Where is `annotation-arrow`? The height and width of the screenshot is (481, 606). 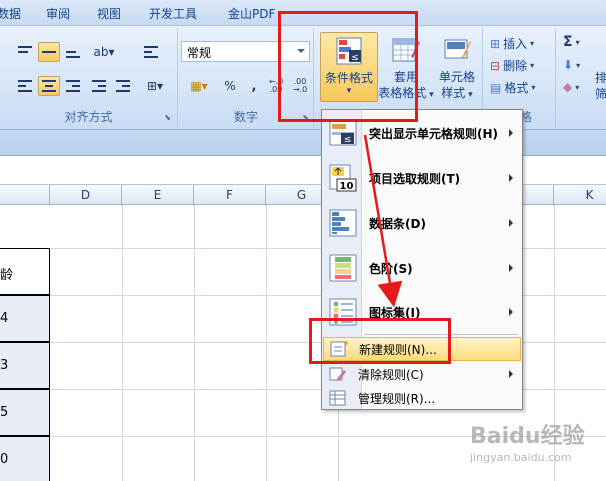 annotation-arrow is located at coordinates (383, 221).